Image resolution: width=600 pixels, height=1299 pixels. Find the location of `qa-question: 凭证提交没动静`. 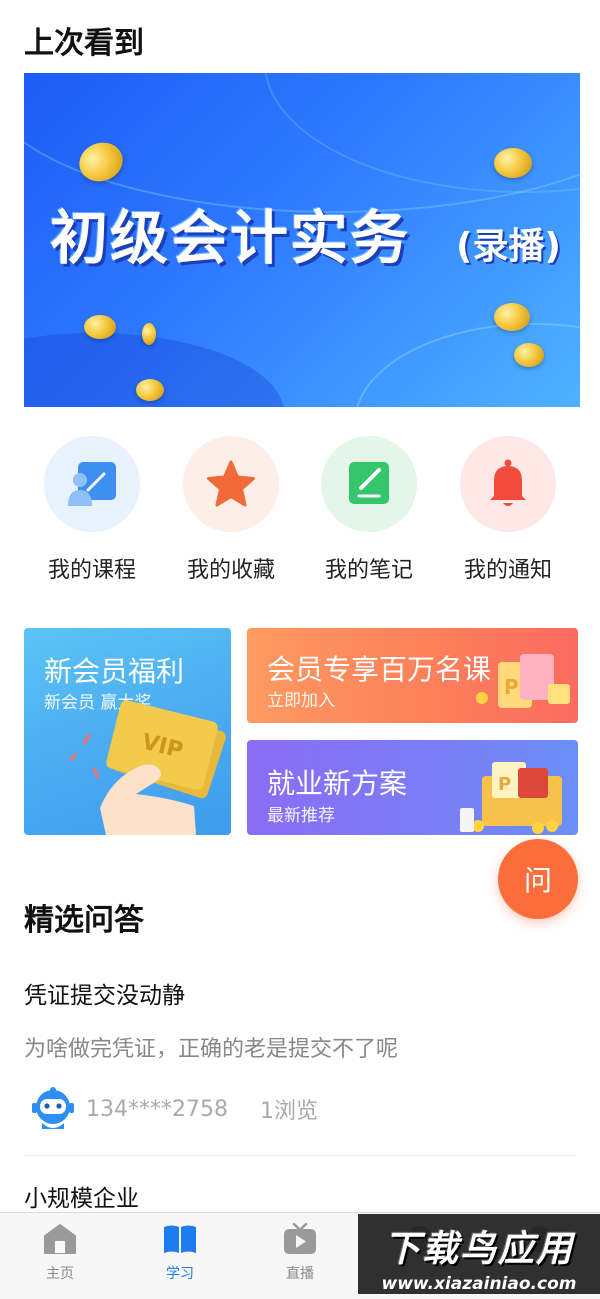

qa-question: 凭证提交没动静 is located at coordinates (104, 996).